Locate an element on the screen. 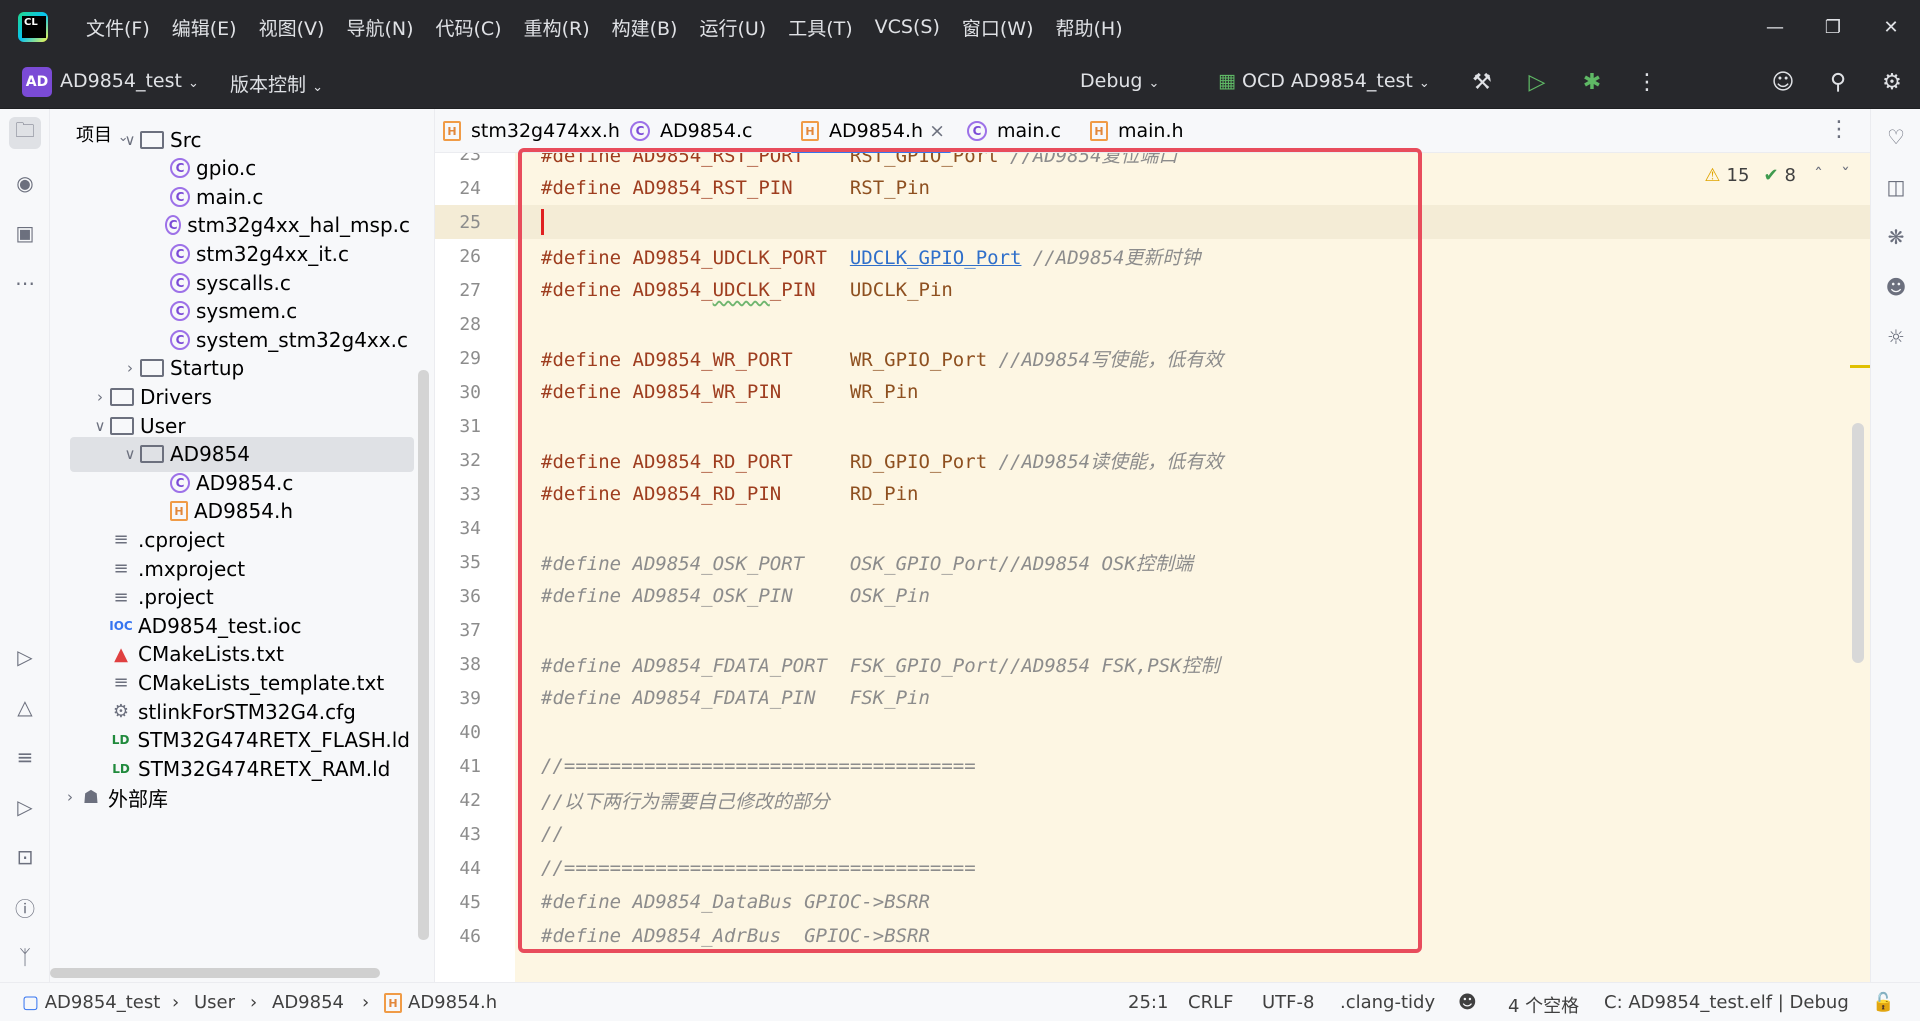 This screenshot has height=1021, width=1920. tree-item-label: Src is located at coordinates (186, 139).